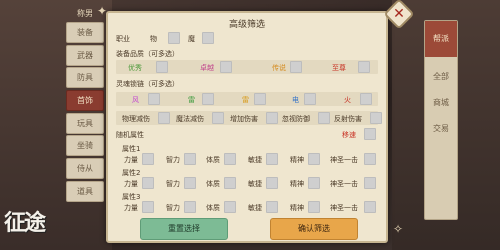 The height and width of the screenshot is (250, 500). I want to click on random-attr-checkbox, so click(370, 134).